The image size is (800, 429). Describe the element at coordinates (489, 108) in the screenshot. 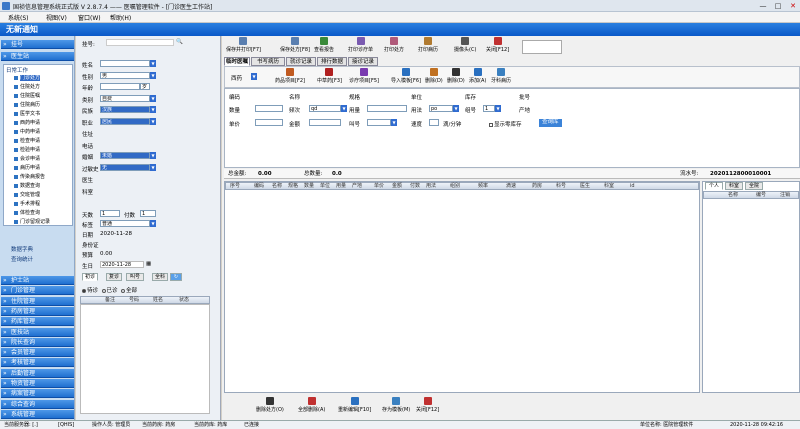

I see `group-input: 1` at that location.